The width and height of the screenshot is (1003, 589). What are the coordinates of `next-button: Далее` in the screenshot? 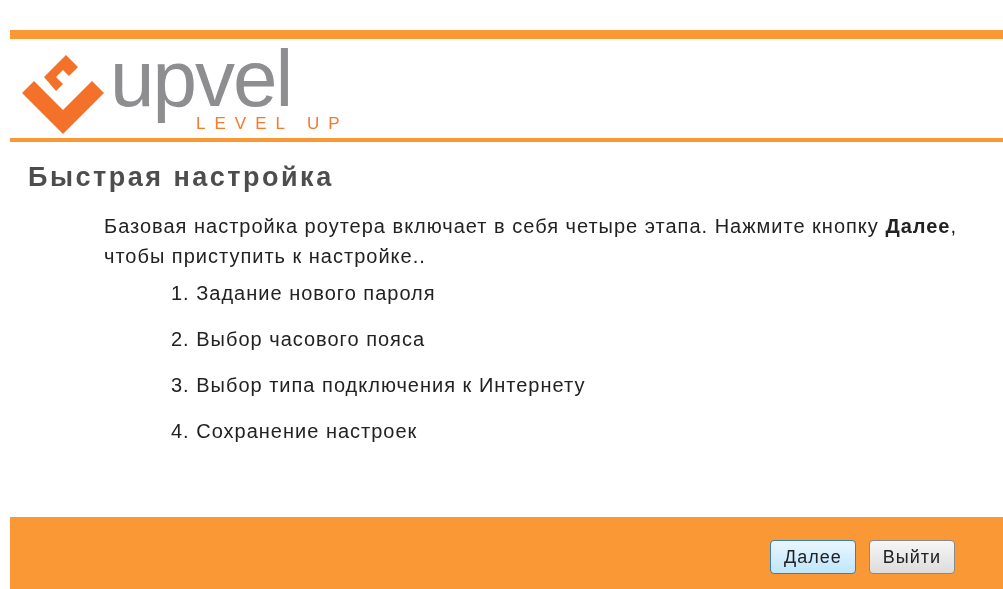 It's located at (812, 557).